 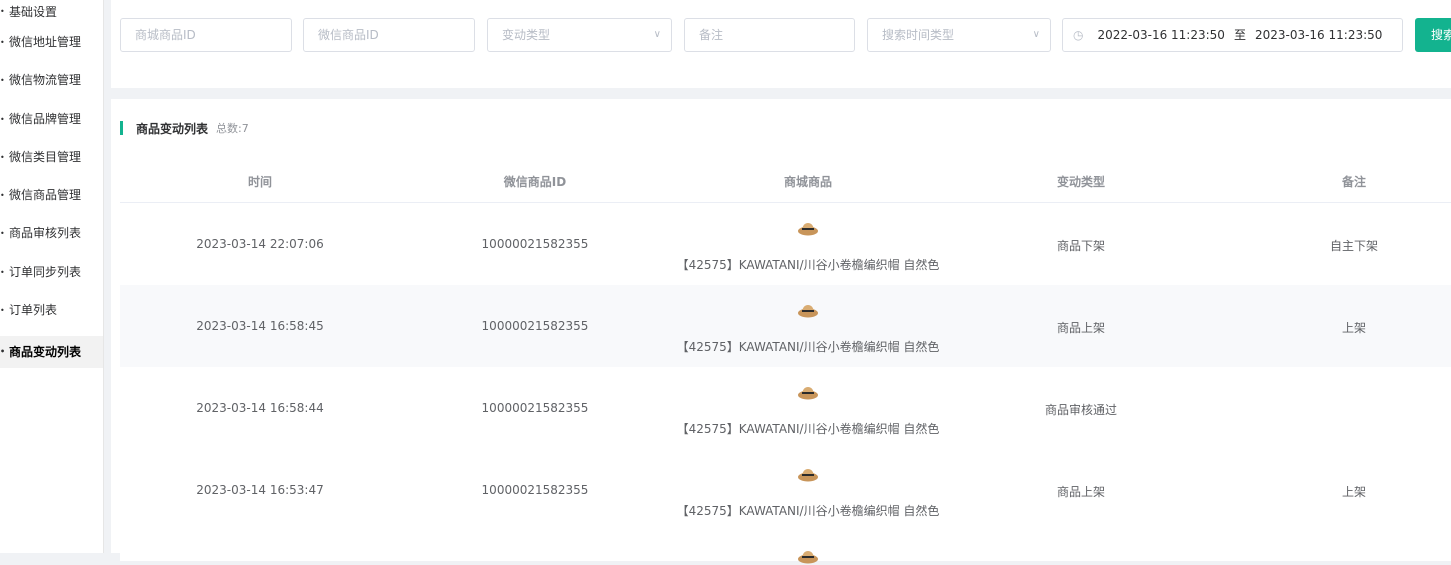 I want to click on sidebar-item-label: 微信类目管理, so click(x=45, y=156).